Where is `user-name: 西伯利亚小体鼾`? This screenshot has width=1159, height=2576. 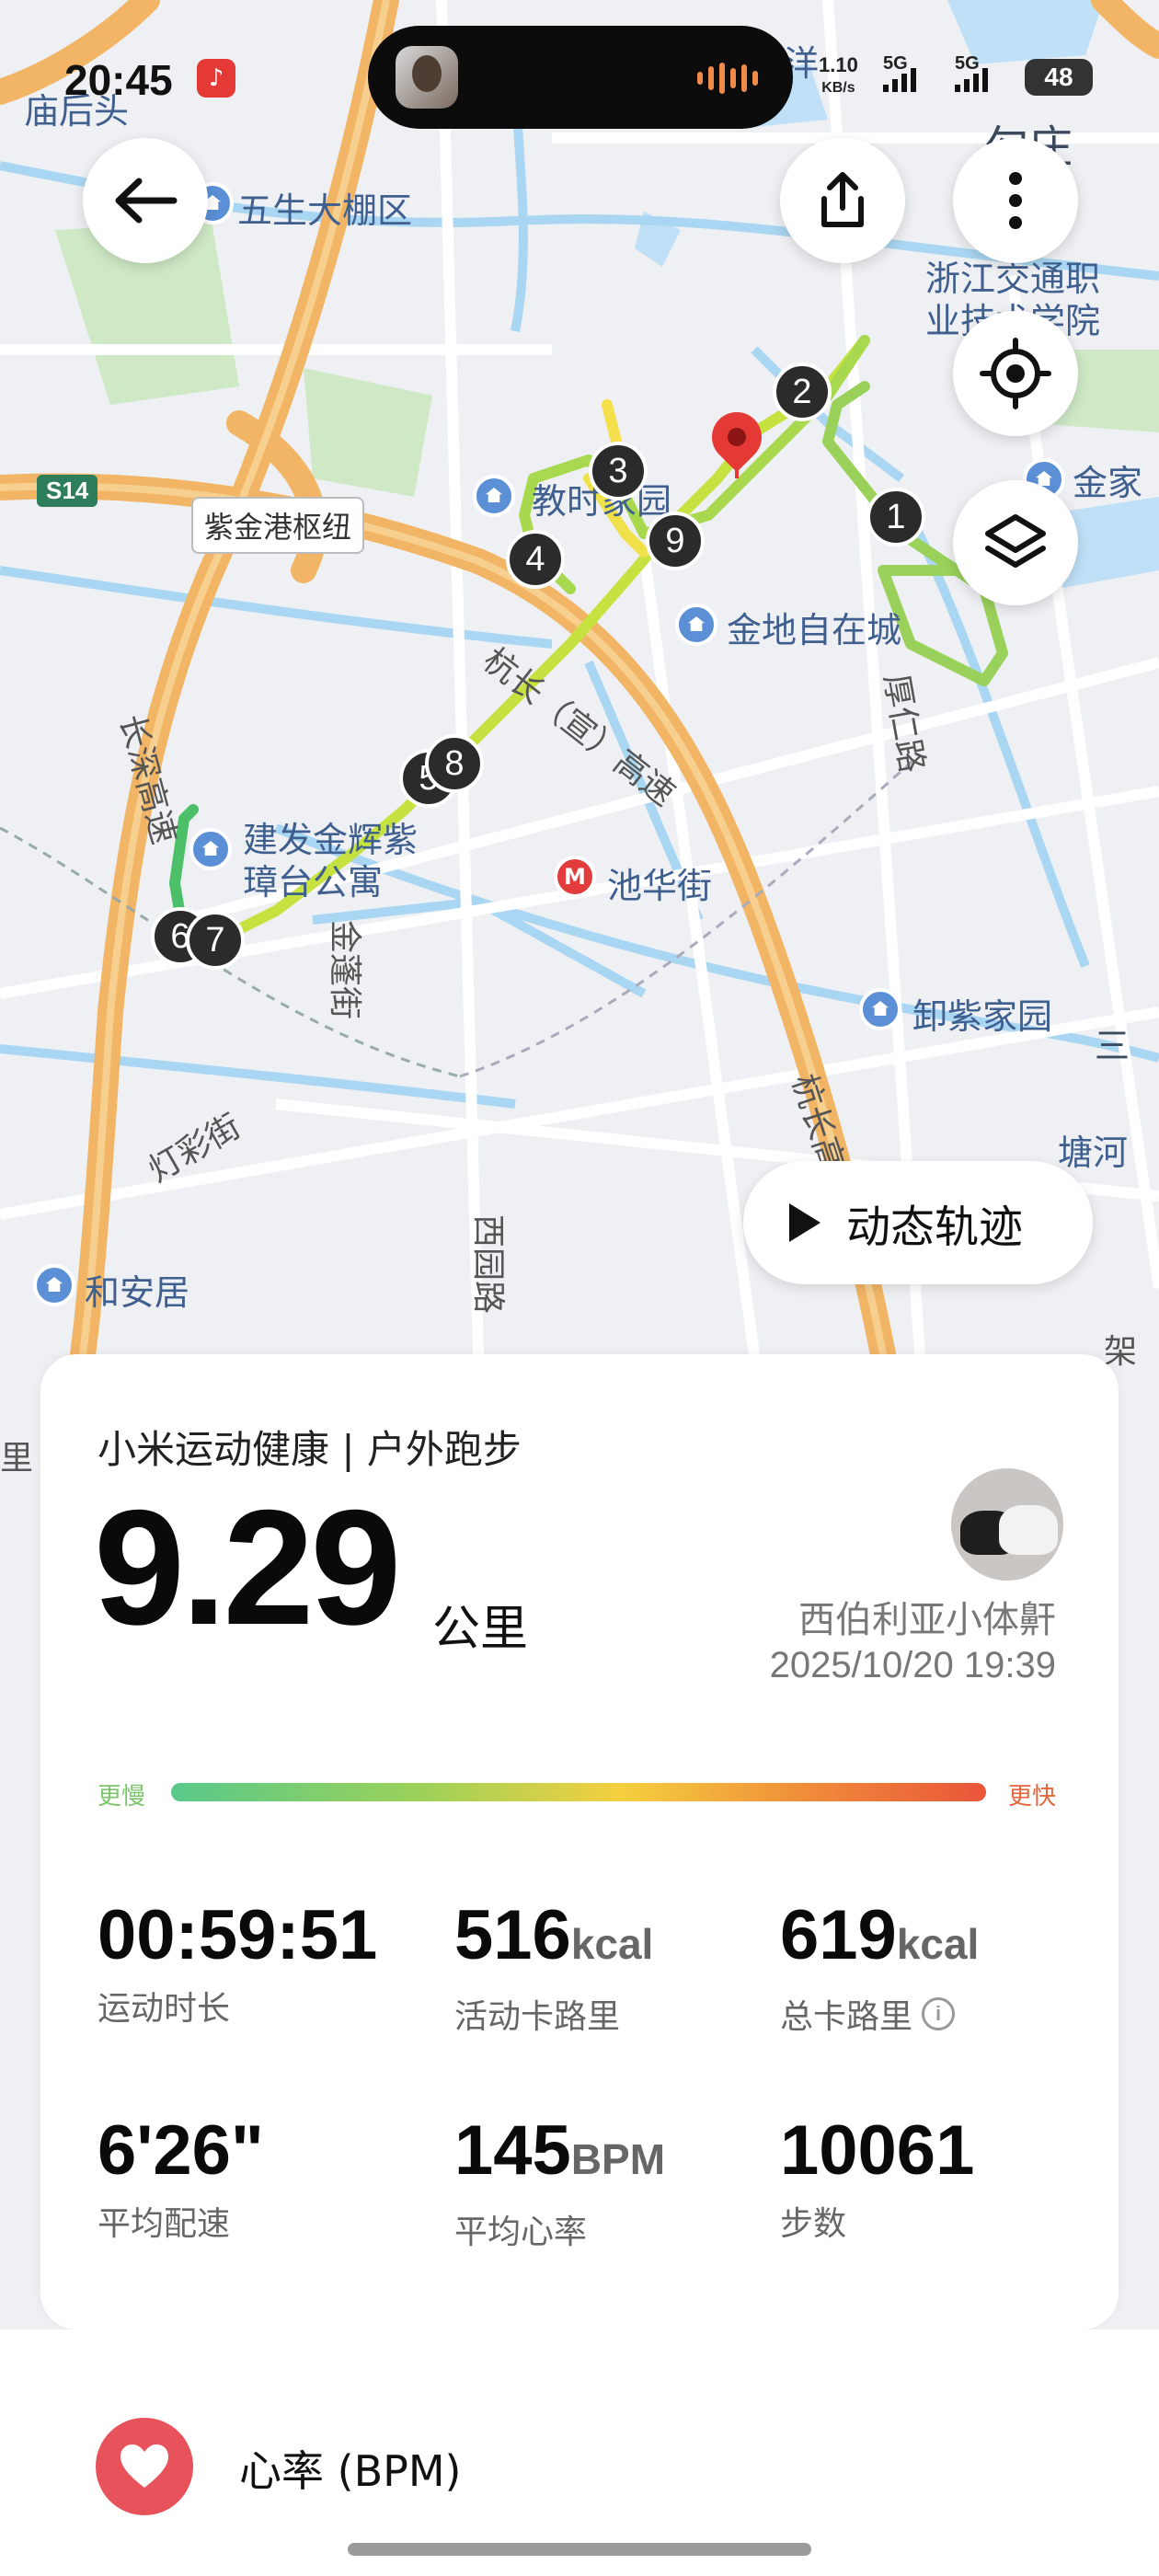
user-name: 西伯利亚小体鼾 is located at coordinates (927, 1620).